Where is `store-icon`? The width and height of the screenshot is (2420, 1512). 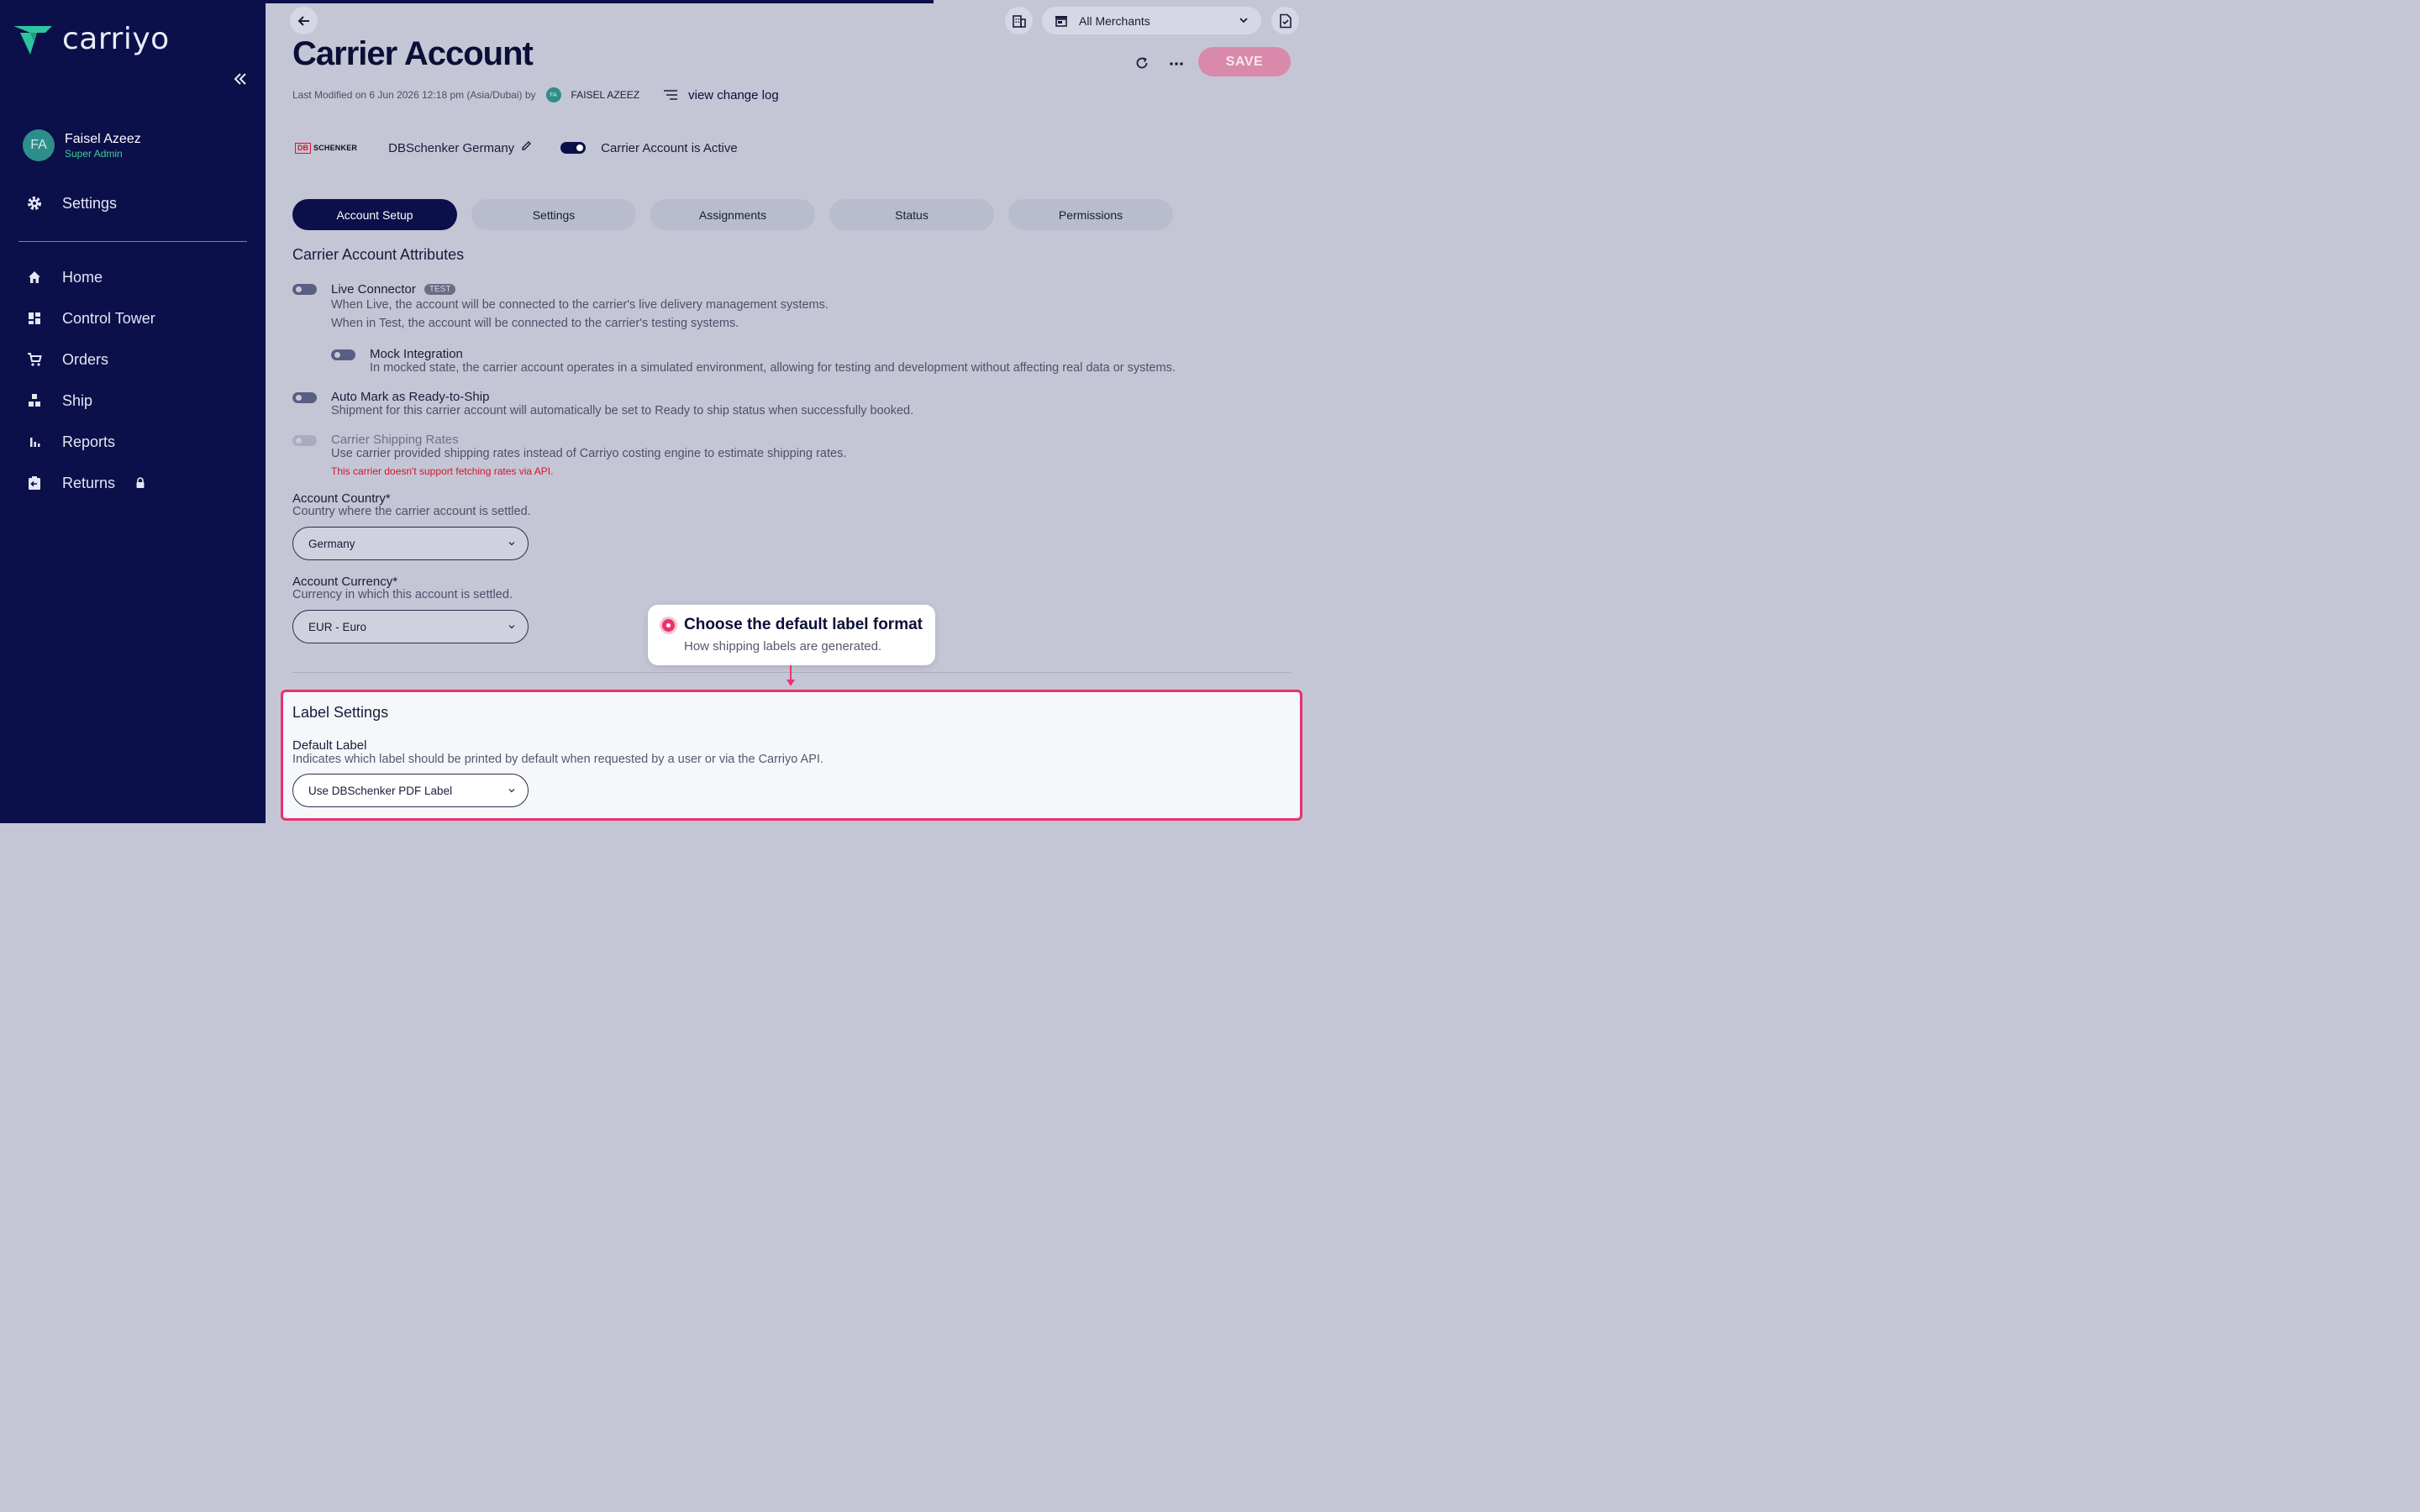
store-icon is located at coordinates (1061, 21).